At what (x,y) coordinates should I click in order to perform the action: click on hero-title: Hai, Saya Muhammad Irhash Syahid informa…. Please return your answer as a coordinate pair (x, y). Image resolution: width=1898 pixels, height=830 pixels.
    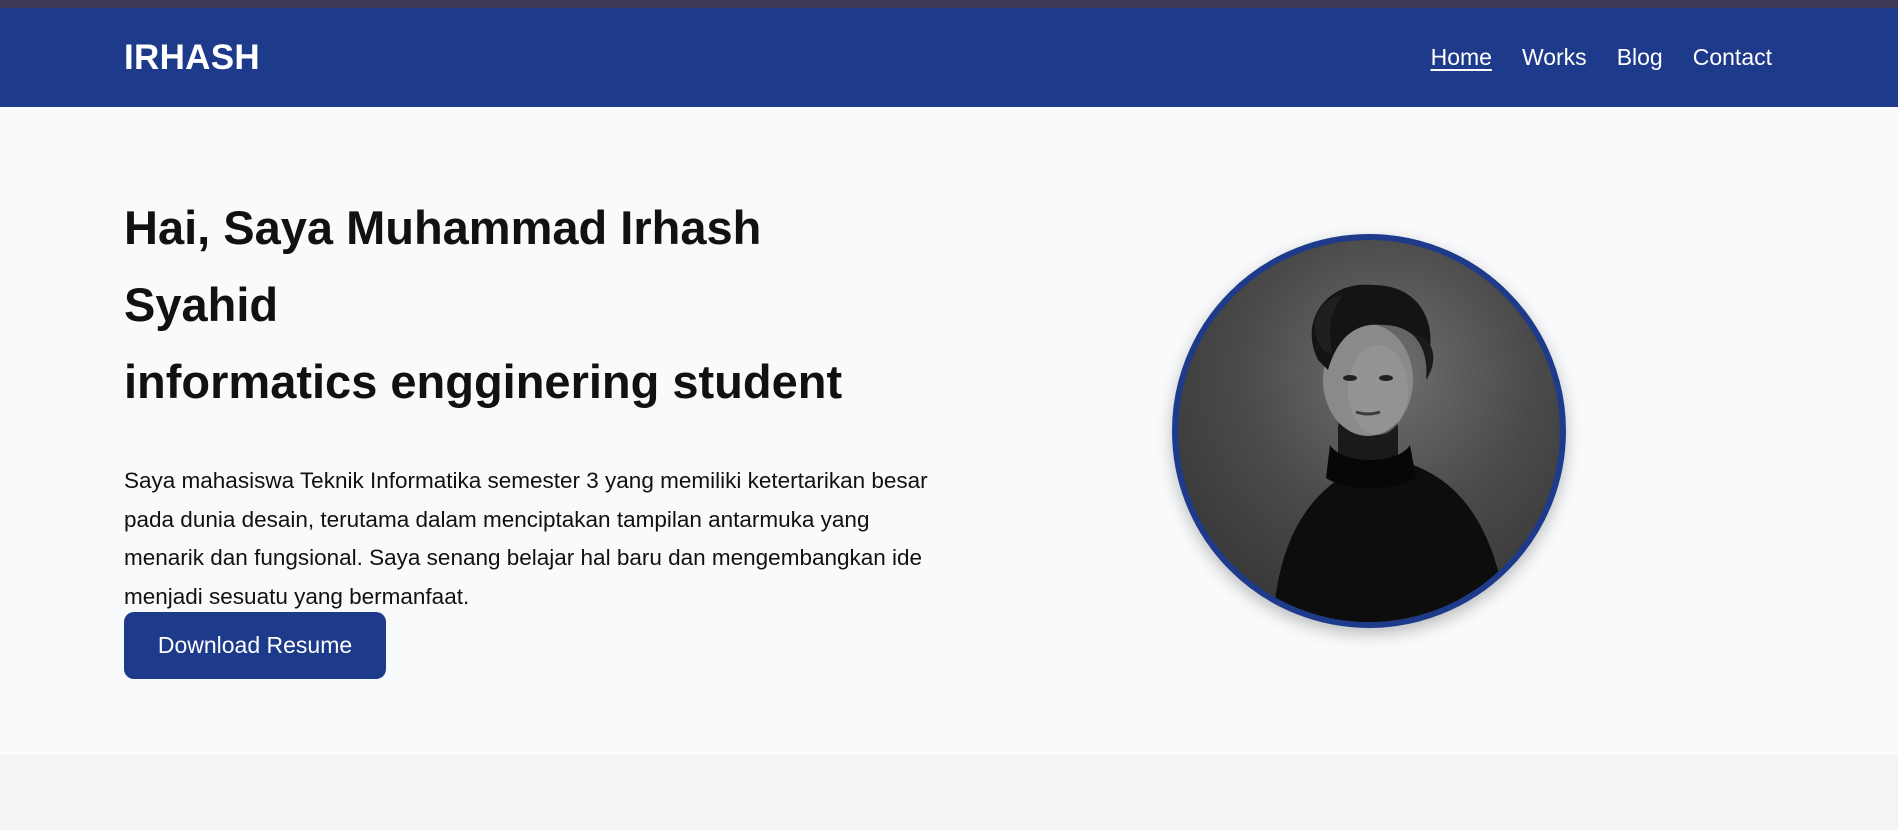
    Looking at the image, I should click on (544, 304).